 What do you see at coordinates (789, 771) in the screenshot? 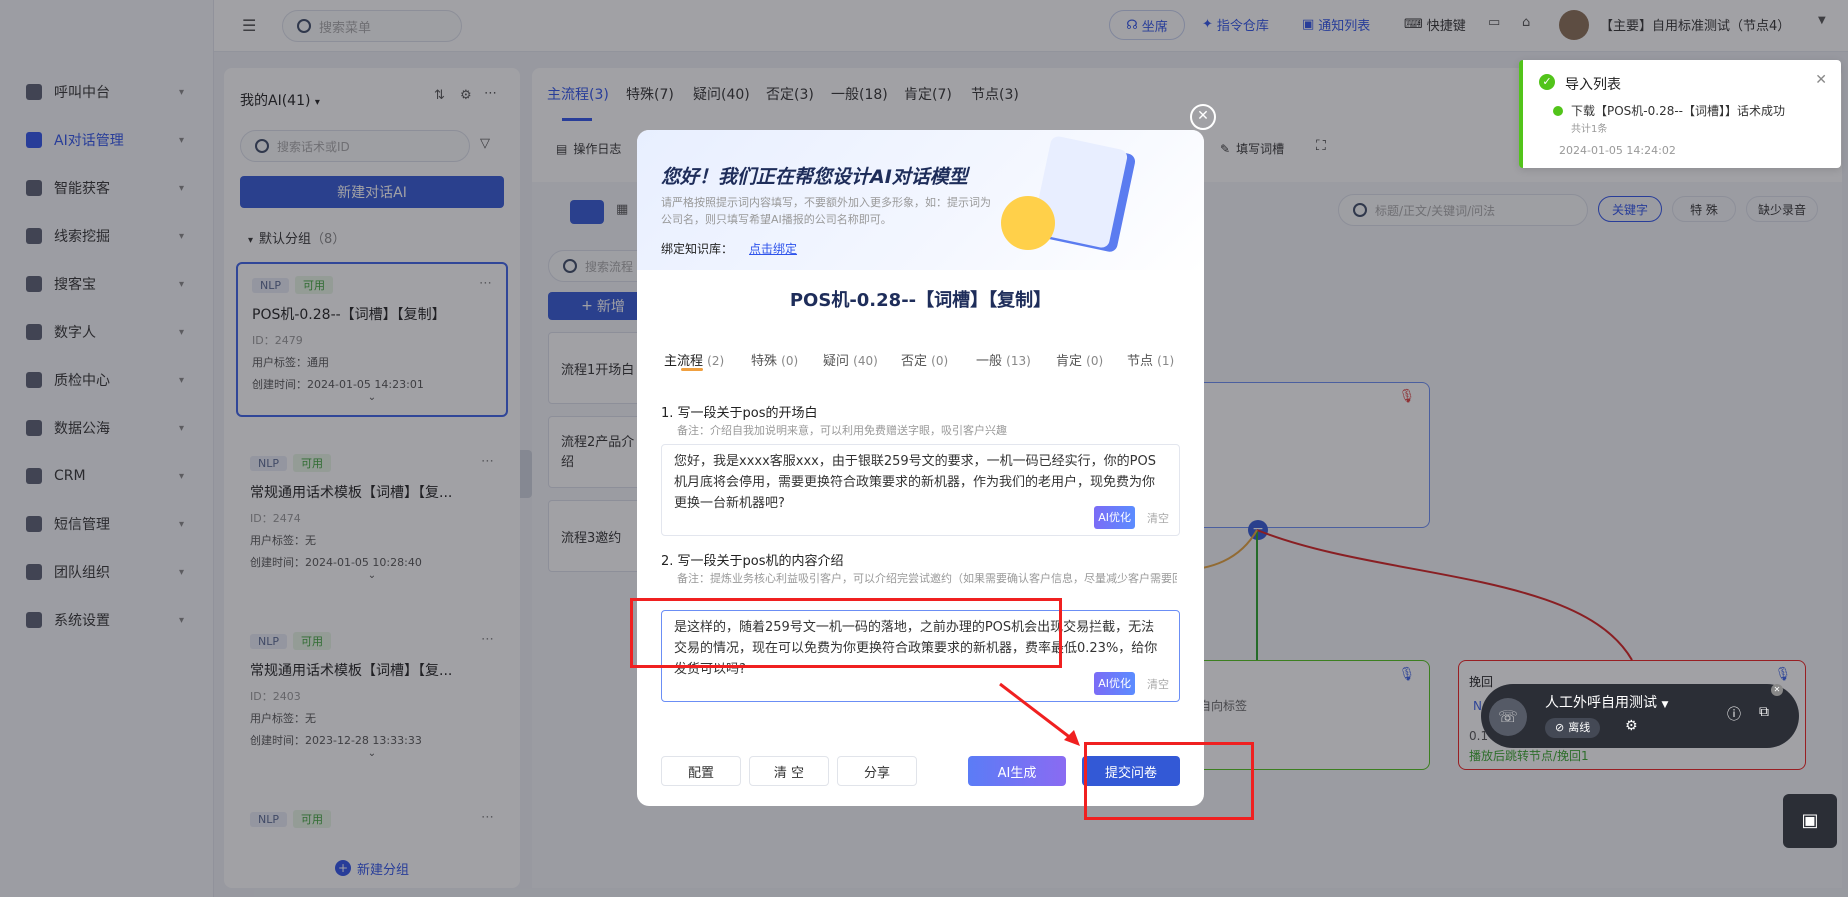
I see `clear-all-button: 清 空` at bounding box center [789, 771].